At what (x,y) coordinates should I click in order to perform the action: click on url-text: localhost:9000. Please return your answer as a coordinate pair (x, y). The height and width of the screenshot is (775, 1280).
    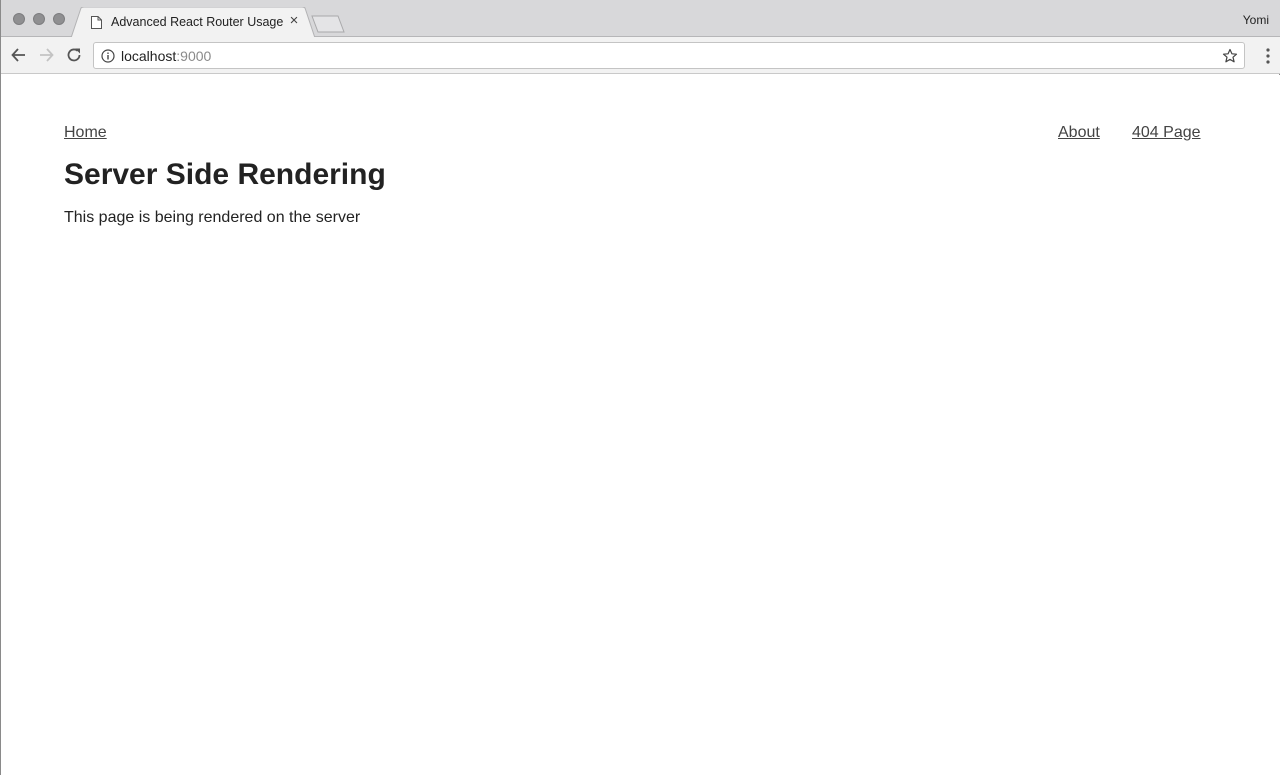
    Looking at the image, I should click on (166, 56).